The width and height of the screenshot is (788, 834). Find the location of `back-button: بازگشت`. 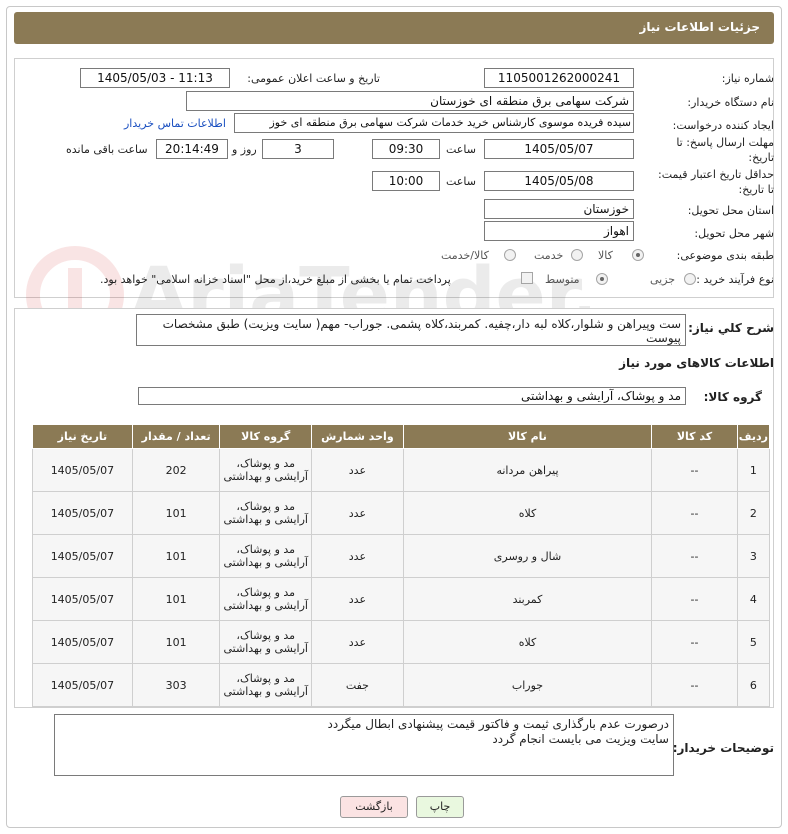

back-button: بازگشت is located at coordinates (374, 807).